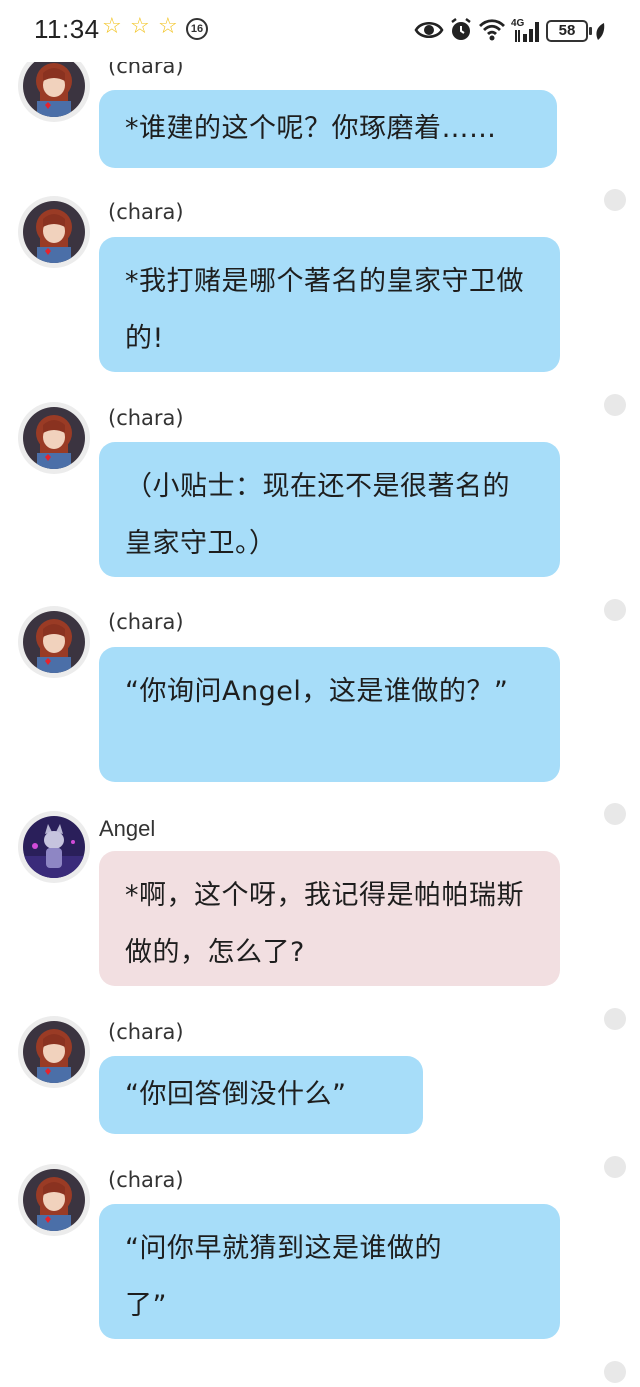 This screenshot has width=640, height=1387. What do you see at coordinates (569, 31) in the screenshot?
I see `battery-icon: 58` at bounding box center [569, 31].